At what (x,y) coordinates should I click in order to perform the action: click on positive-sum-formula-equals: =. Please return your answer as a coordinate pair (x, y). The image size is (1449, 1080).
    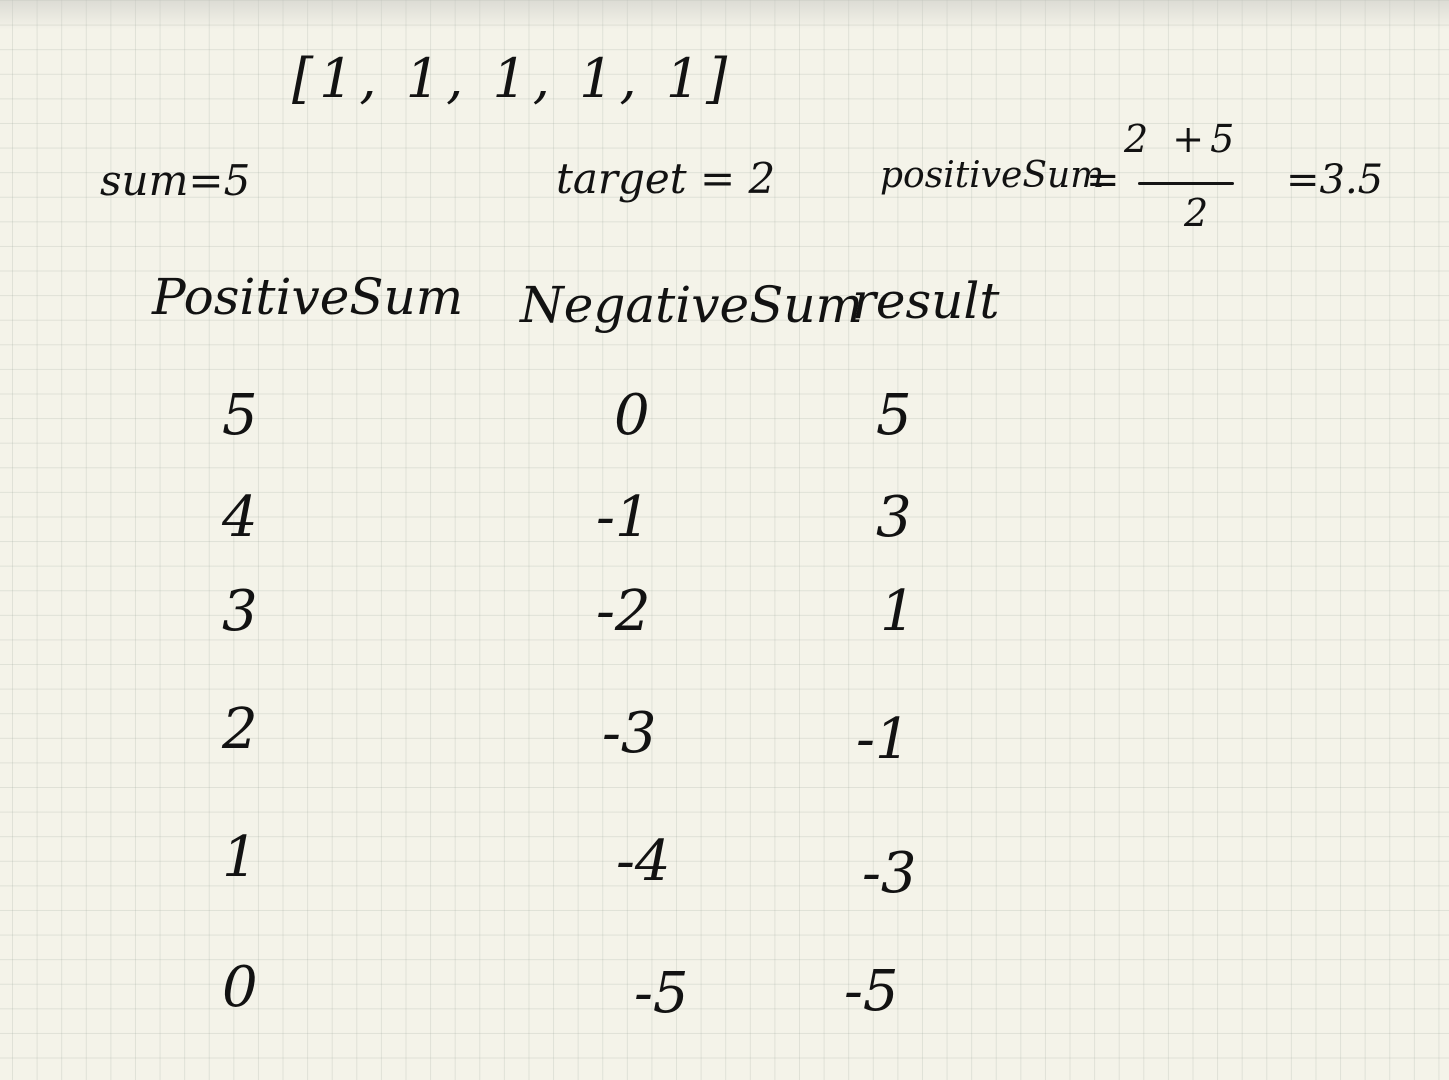
    Looking at the image, I should click on (1103, 180).